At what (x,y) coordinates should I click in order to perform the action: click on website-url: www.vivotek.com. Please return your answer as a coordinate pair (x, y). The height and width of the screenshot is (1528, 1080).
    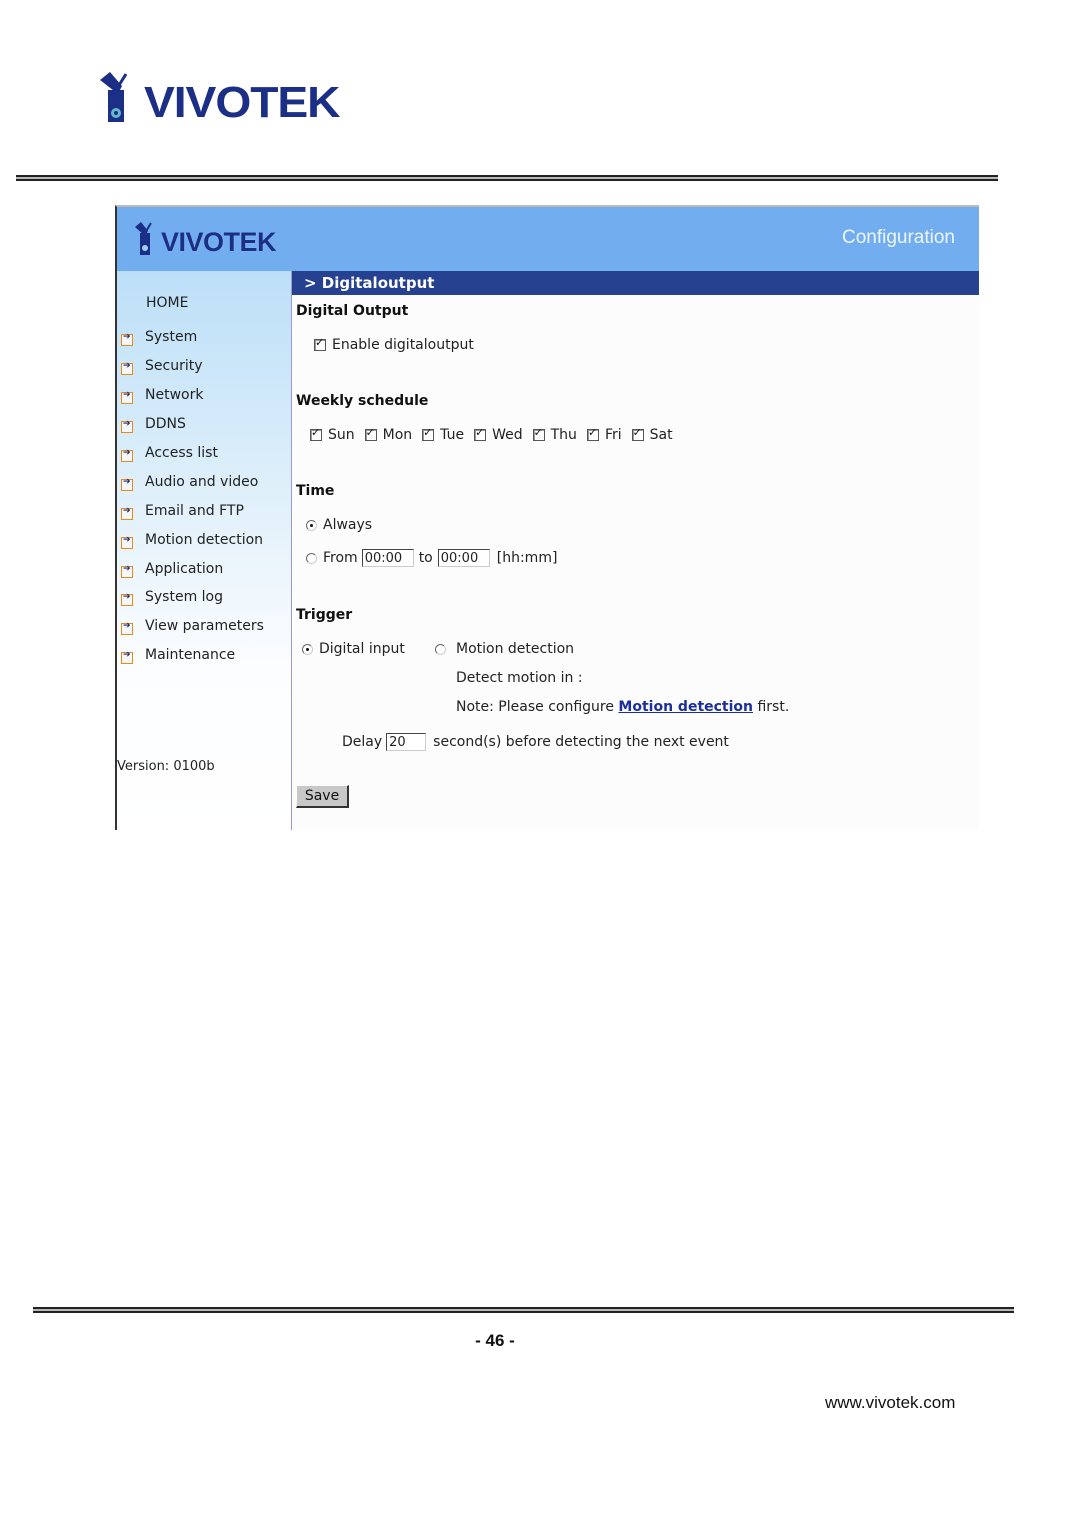
    Looking at the image, I should click on (890, 1402).